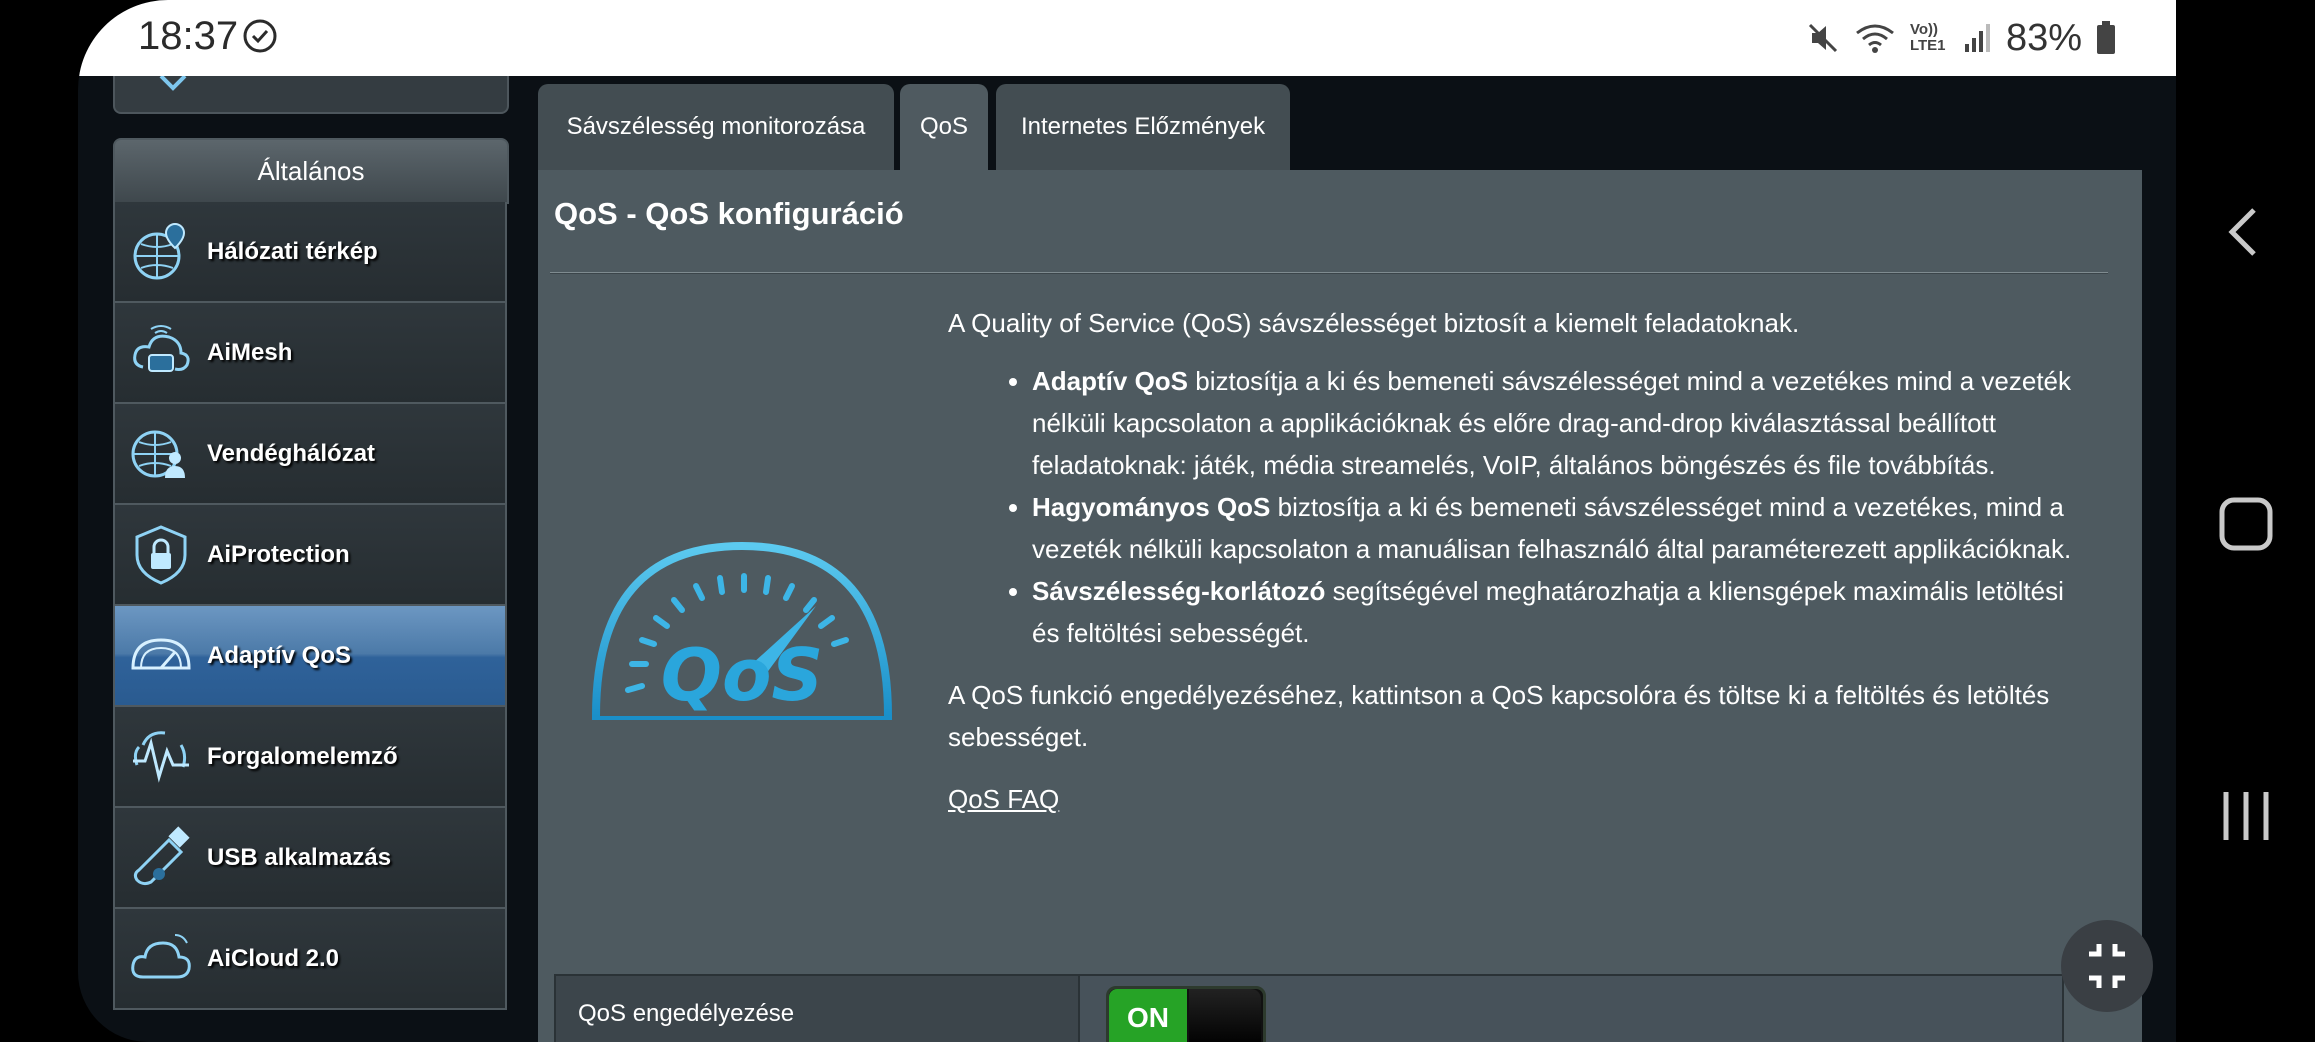 This screenshot has width=2315, height=1042. What do you see at coordinates (302, 756) in the screenshot?
I see `sidebar-item-label: Forgalomelemző` at bounding box center [302, 756].